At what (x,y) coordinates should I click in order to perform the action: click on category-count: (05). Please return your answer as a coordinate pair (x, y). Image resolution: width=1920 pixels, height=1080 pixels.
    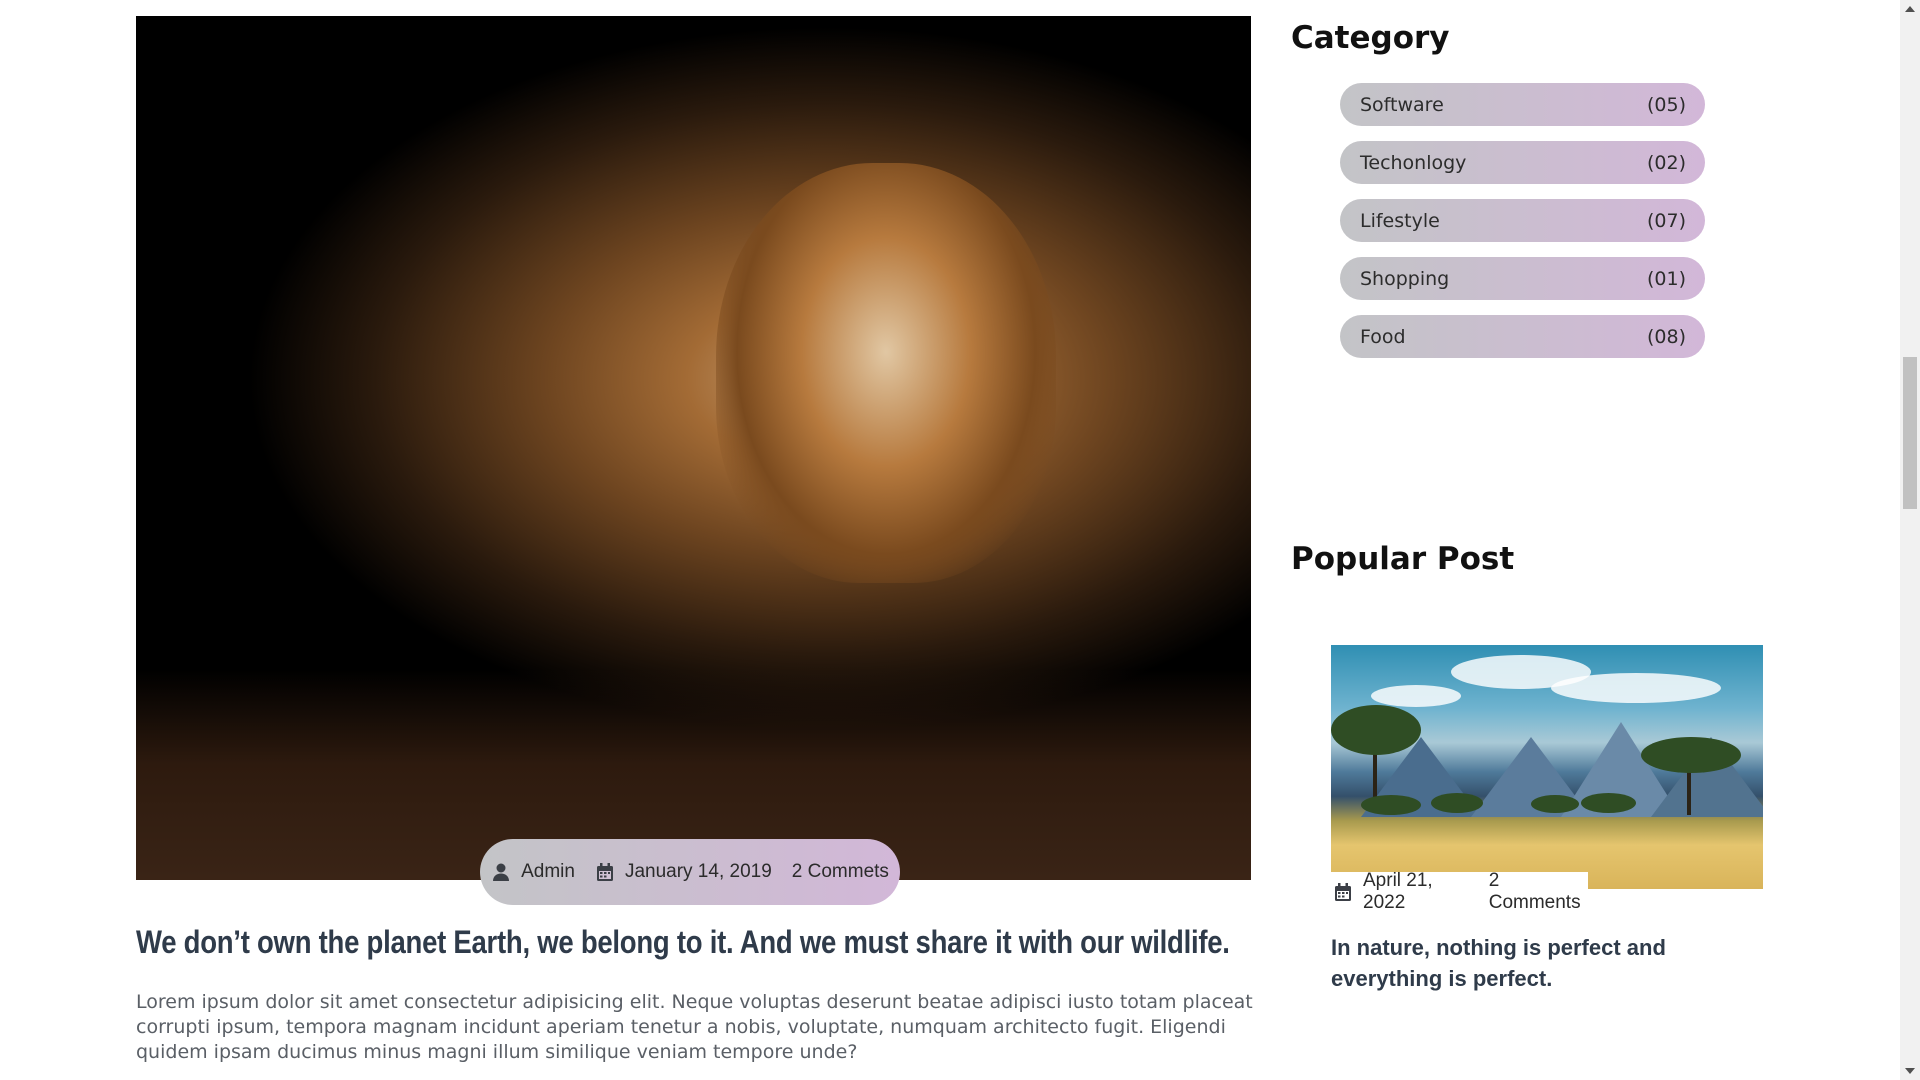
    Looking at the image, I should click on (1666, 104).